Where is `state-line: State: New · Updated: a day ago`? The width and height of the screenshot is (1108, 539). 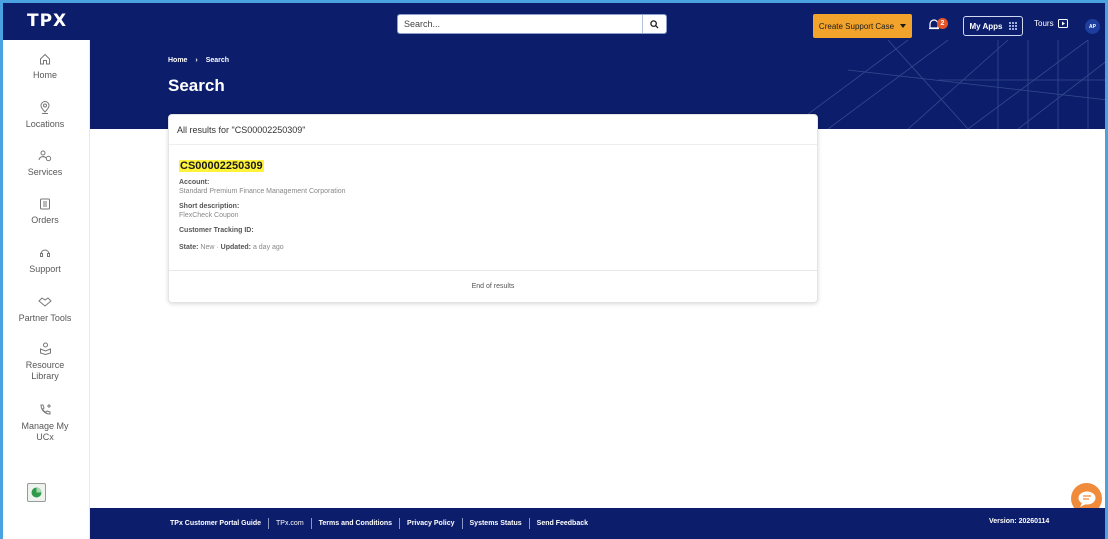
state-line: State: New · Updated: a day ago is located at coordinates (493, 247).